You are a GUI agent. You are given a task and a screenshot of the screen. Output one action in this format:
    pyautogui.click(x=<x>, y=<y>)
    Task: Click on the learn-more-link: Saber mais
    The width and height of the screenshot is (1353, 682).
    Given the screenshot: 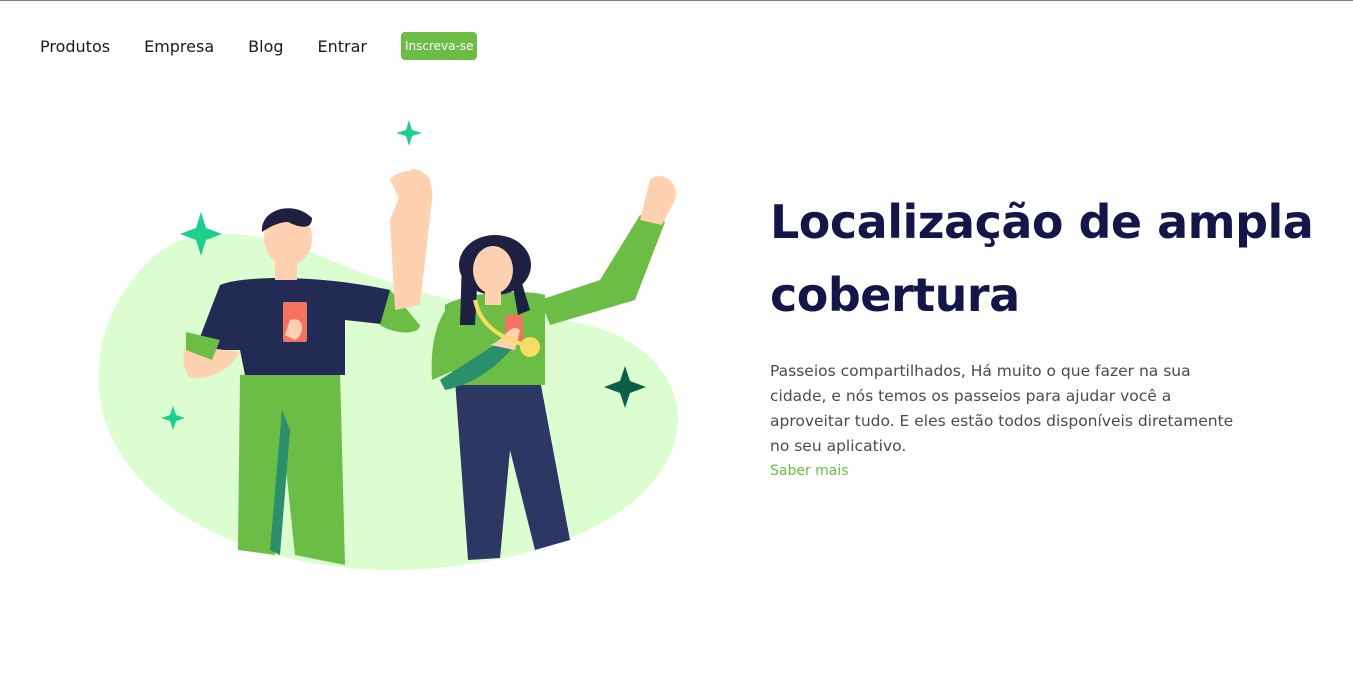 What is the action you would take?
    pyautogui.click(x=809, y=471)
    